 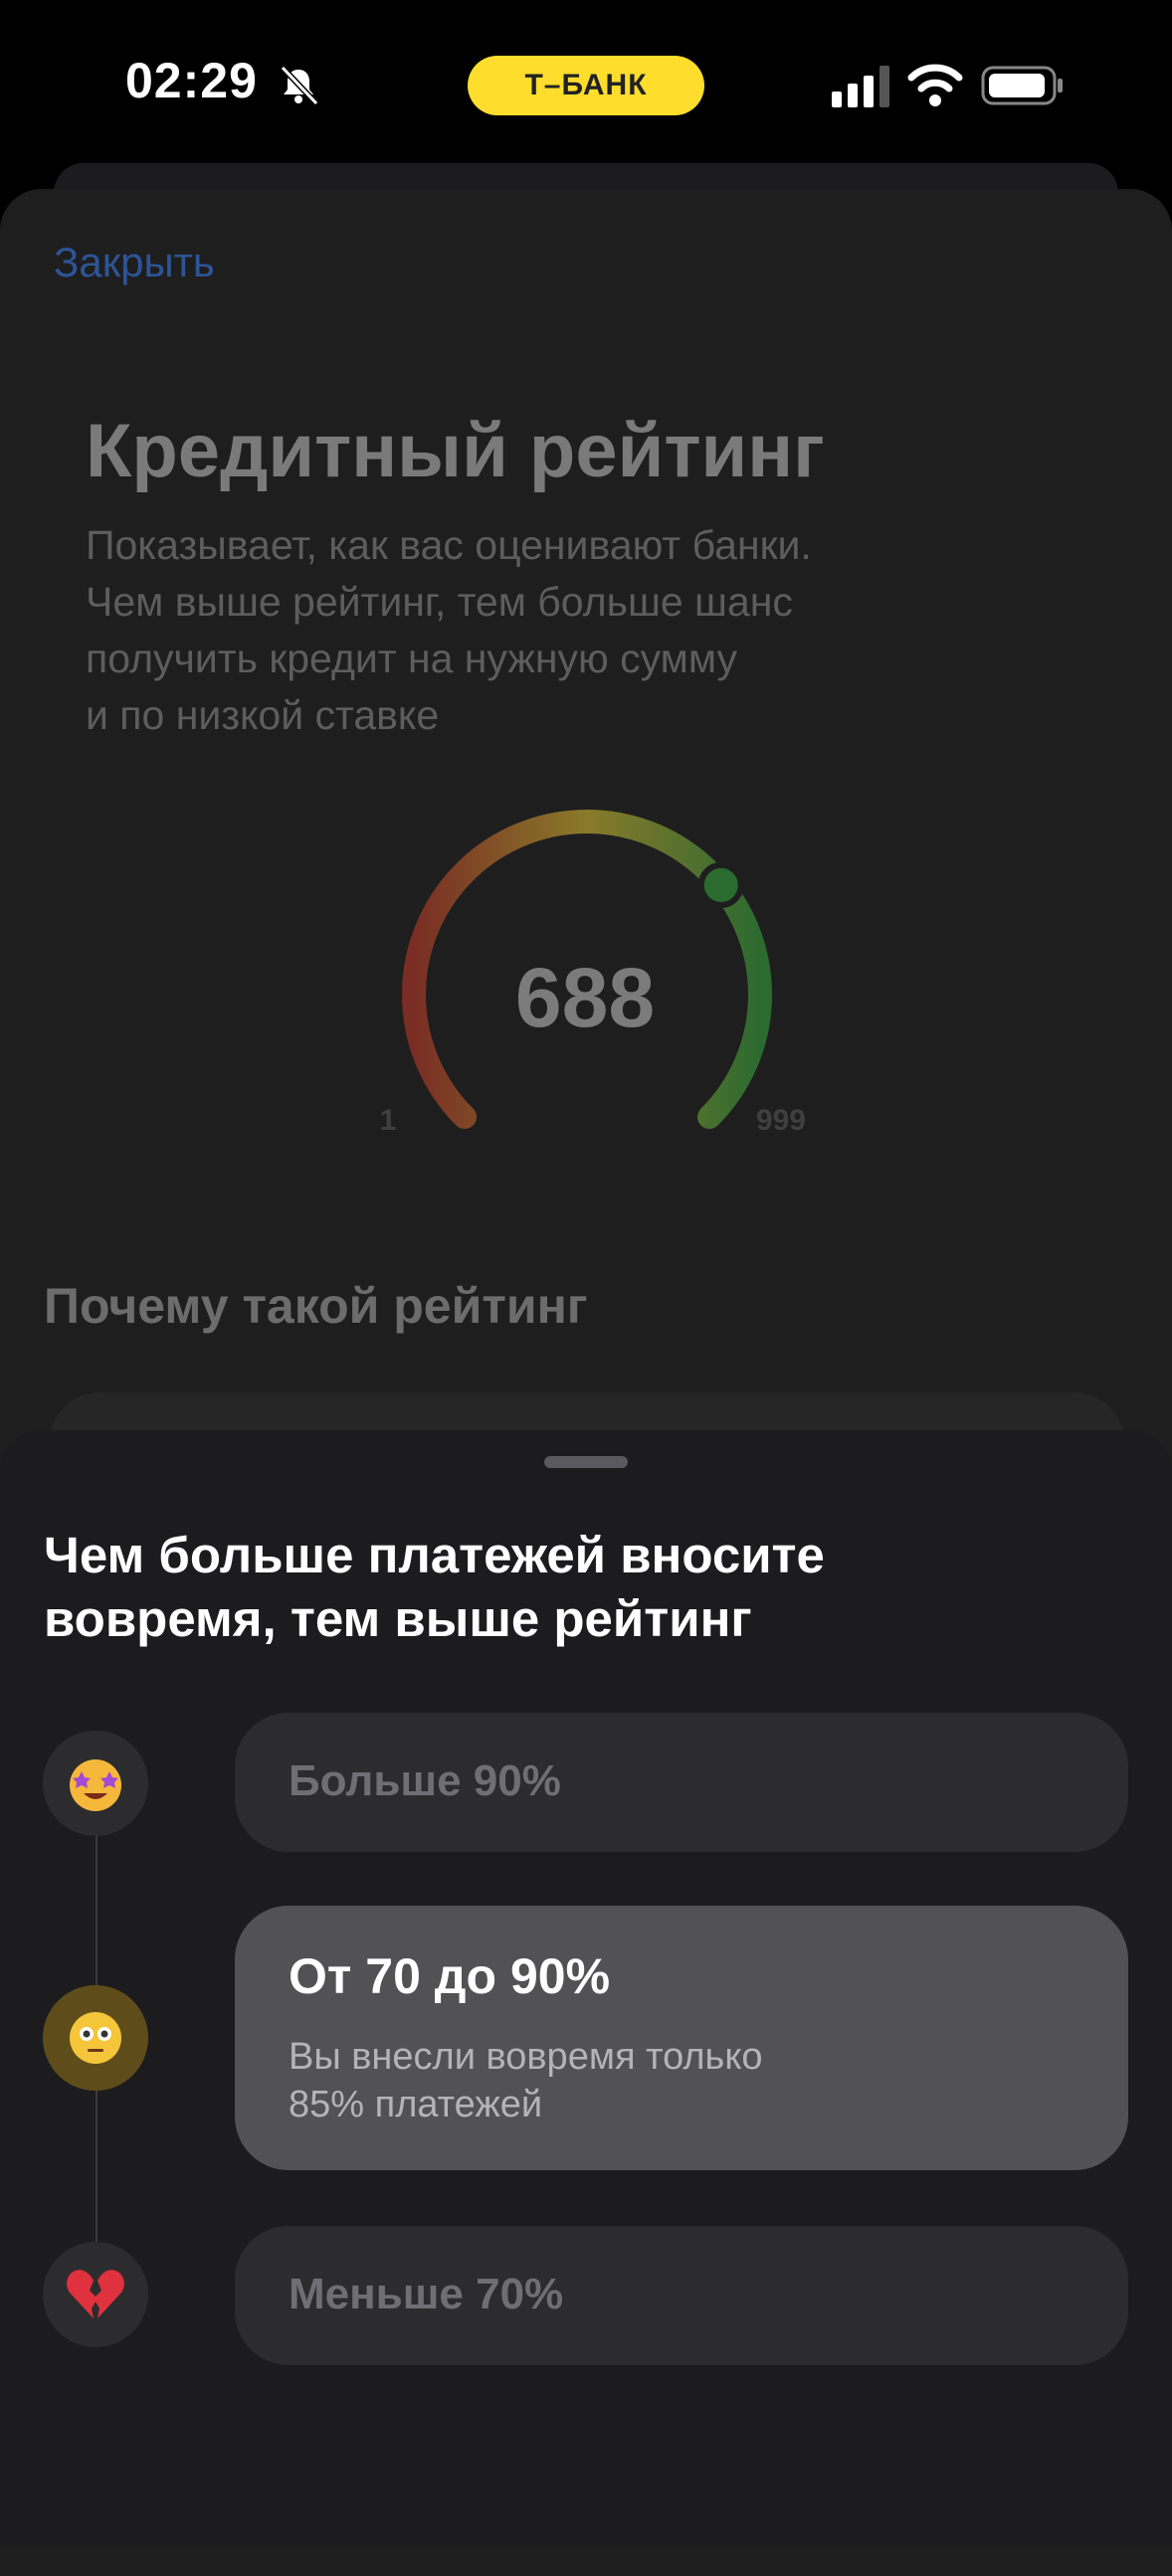 What do you see at coordinates (681, 1782) in the screenshot?
I see `option-more-90: Больше 90%` at bounding box center [681, 1782].